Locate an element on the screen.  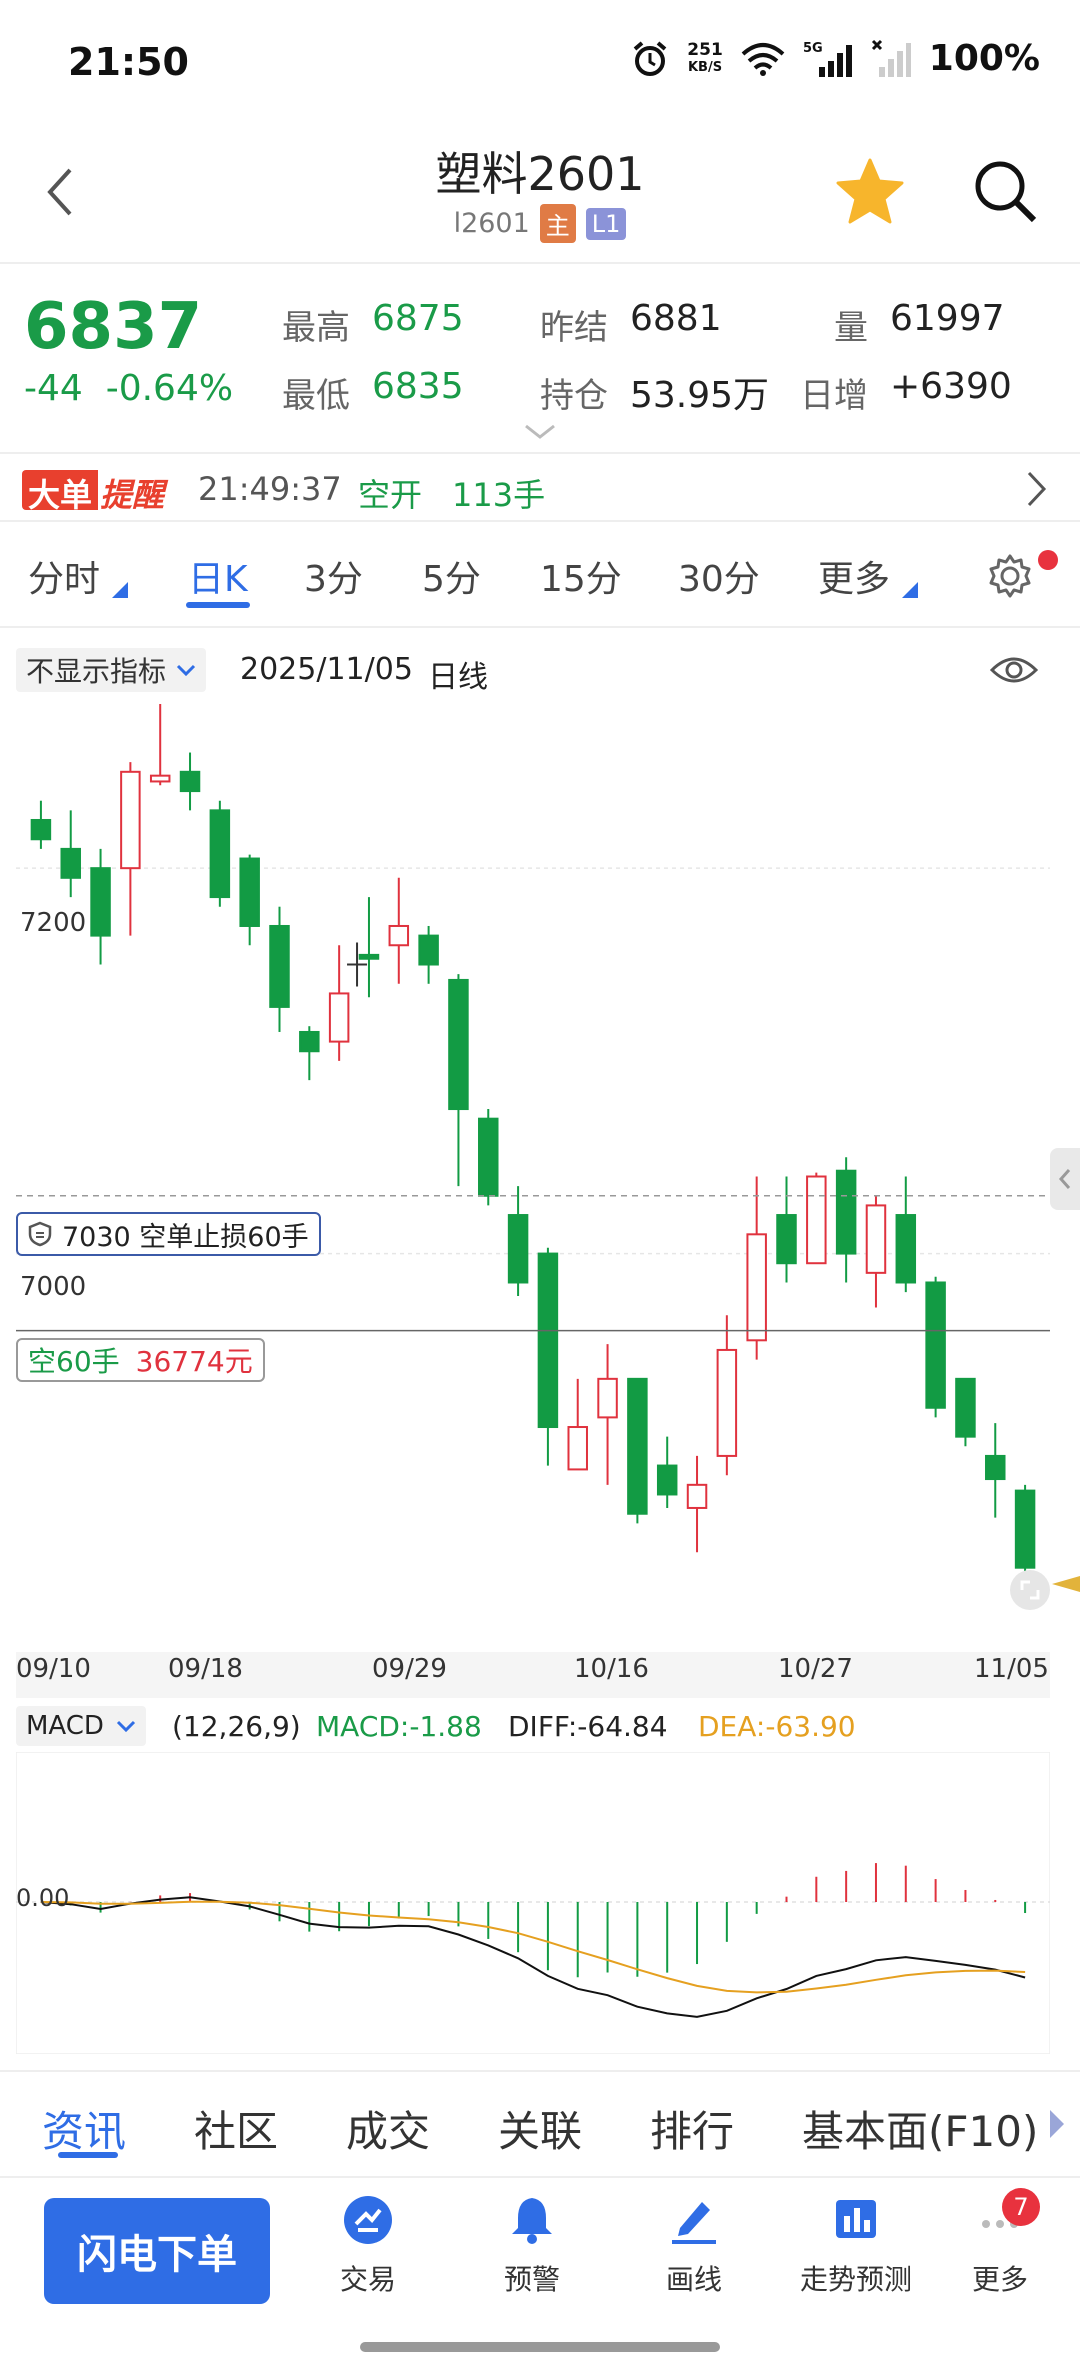
chart-type: 日线 is located at coordinates (458, 677).